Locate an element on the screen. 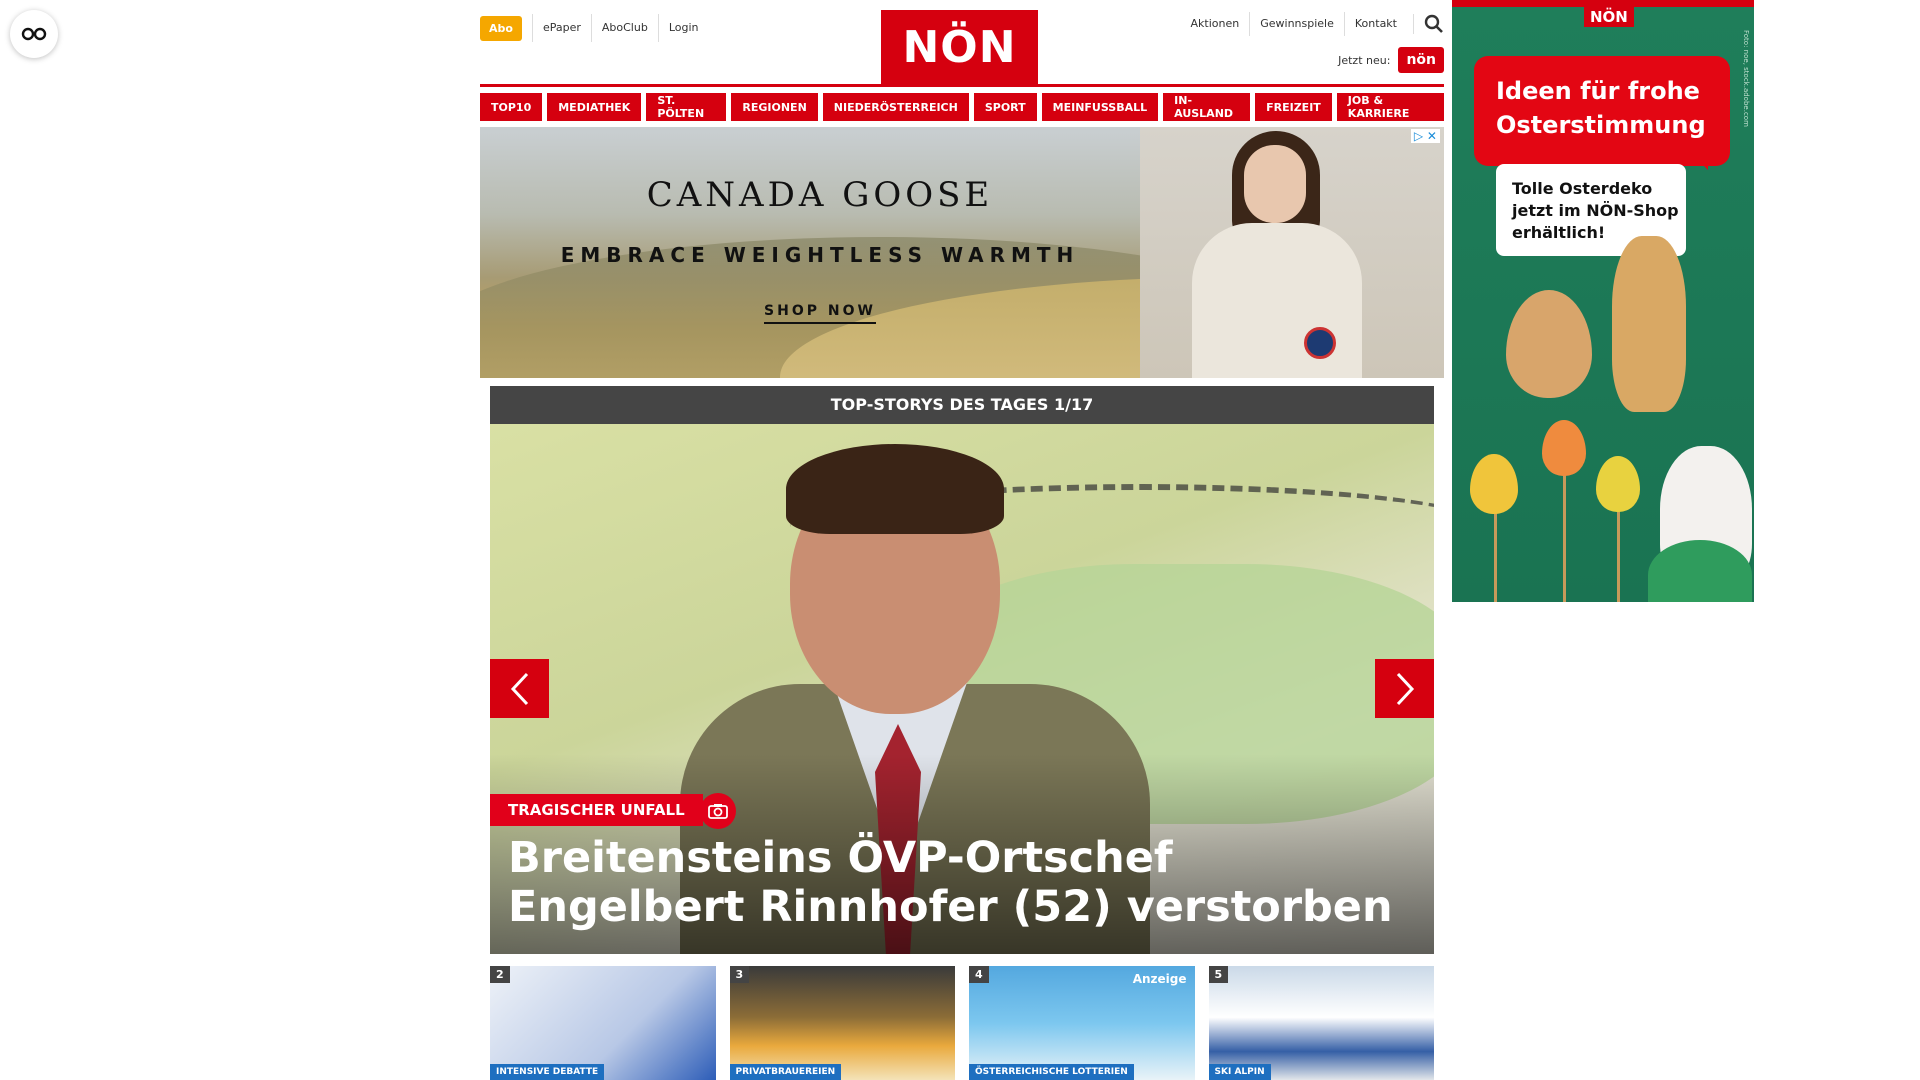 The image size is (1920, 1080). teaser-ad-label: Anzeige is located at coordinates (1159, 979).